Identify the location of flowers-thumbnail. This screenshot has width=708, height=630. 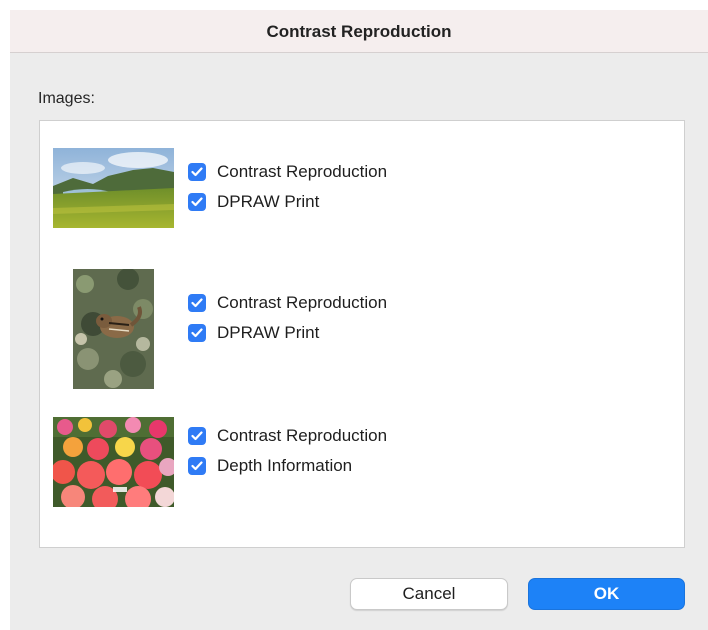
(113, 462).